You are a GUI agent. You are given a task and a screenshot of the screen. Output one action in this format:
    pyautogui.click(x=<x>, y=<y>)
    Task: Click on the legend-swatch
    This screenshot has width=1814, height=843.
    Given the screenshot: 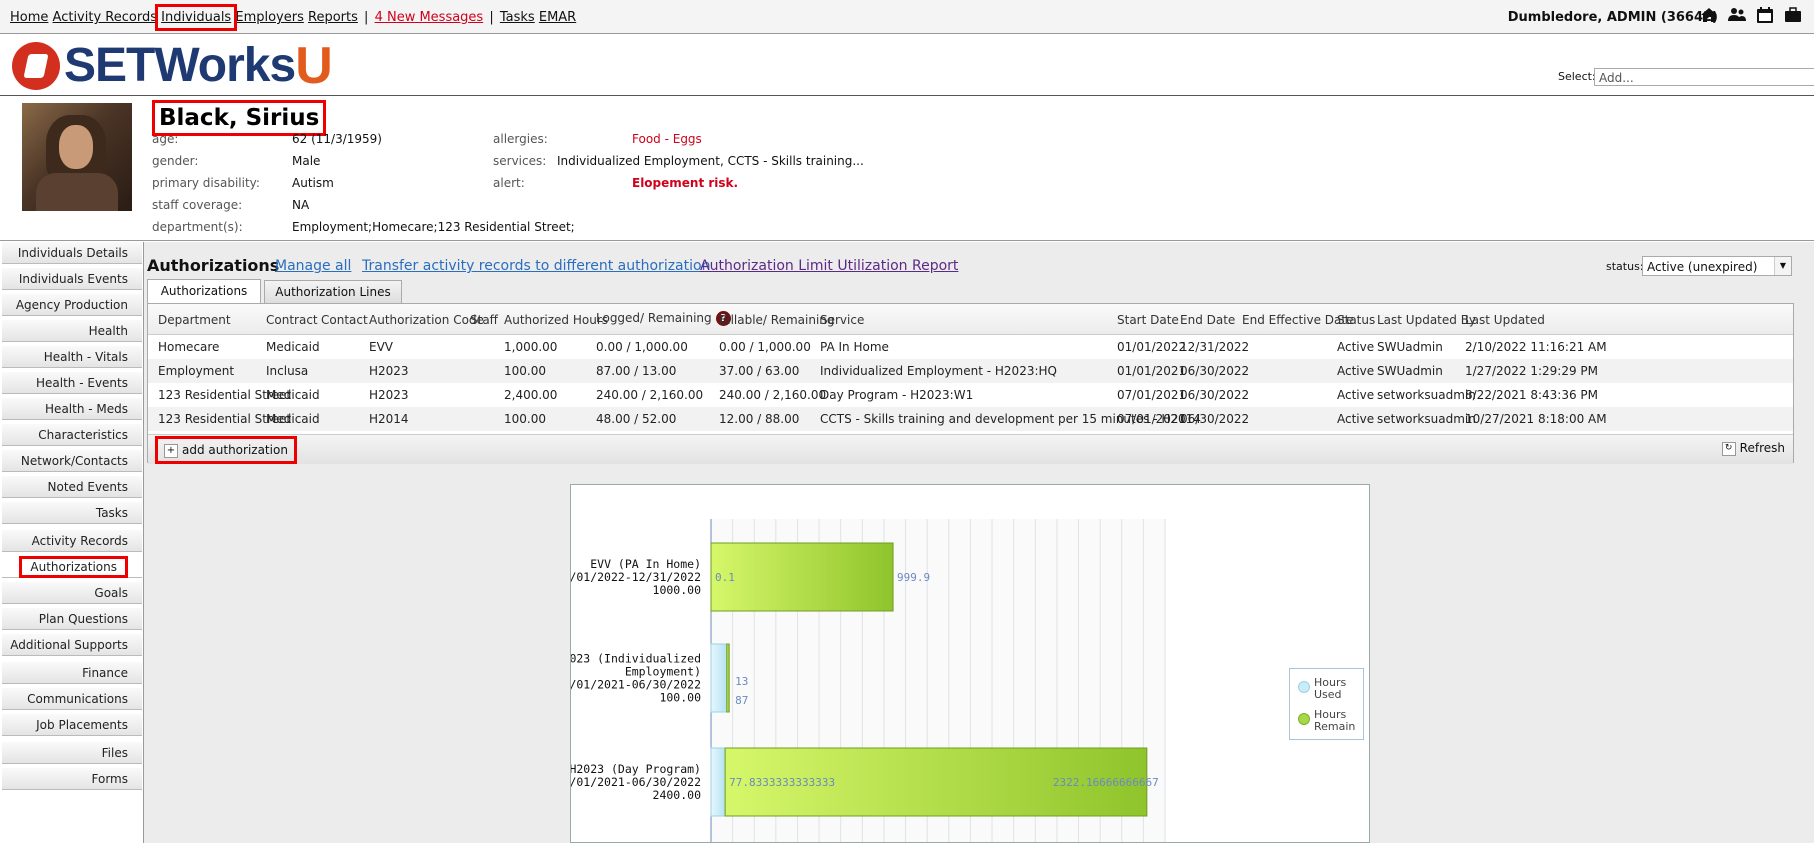 What is the action you would take?
    pyautogui.click(x=1304, y=687)
    